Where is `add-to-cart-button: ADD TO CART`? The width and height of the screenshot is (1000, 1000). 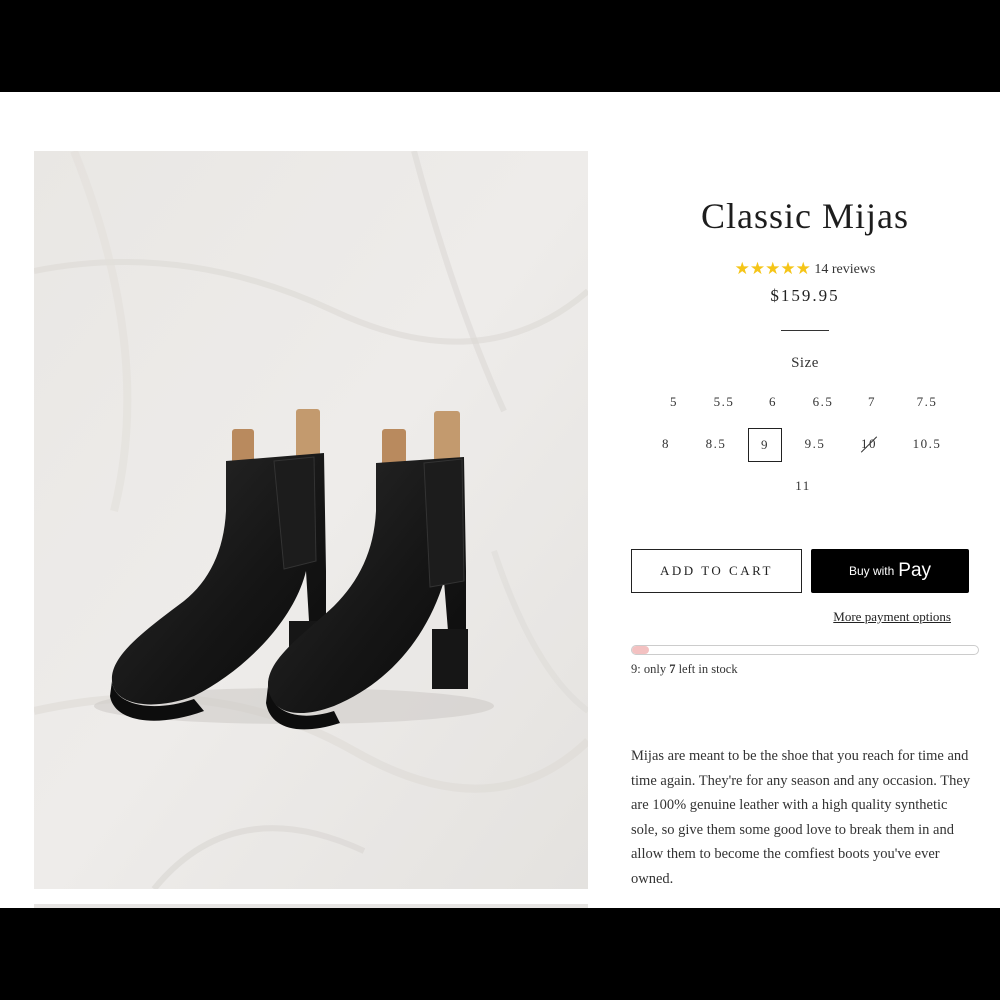 add-to-cart-button: ADD TO CART is located at coordinates (716, 571).